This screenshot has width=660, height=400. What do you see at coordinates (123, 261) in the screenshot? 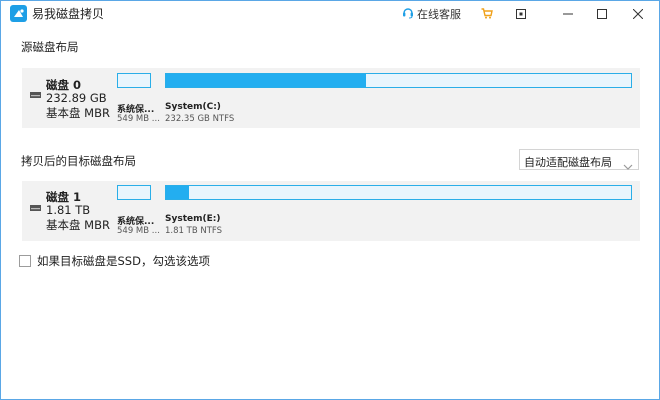
I see `ssd-checkbox-label: 如果目标磁盘是SSD，勾选该选项` at bounding box center [123, 261].